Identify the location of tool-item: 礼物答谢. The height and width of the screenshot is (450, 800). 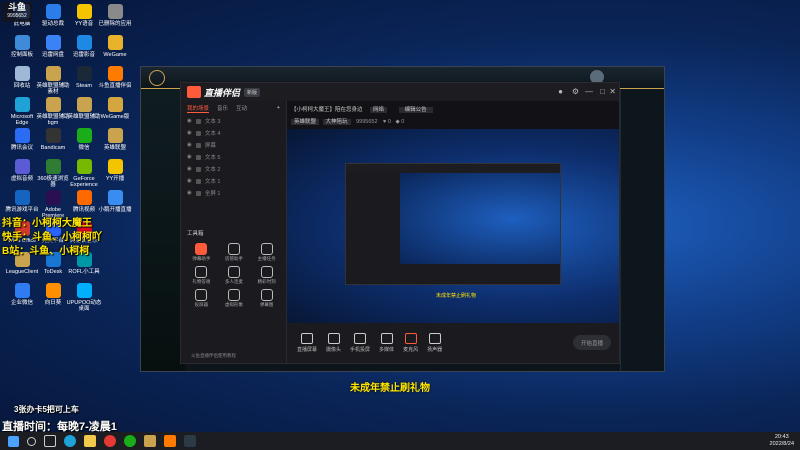
(201, 275).